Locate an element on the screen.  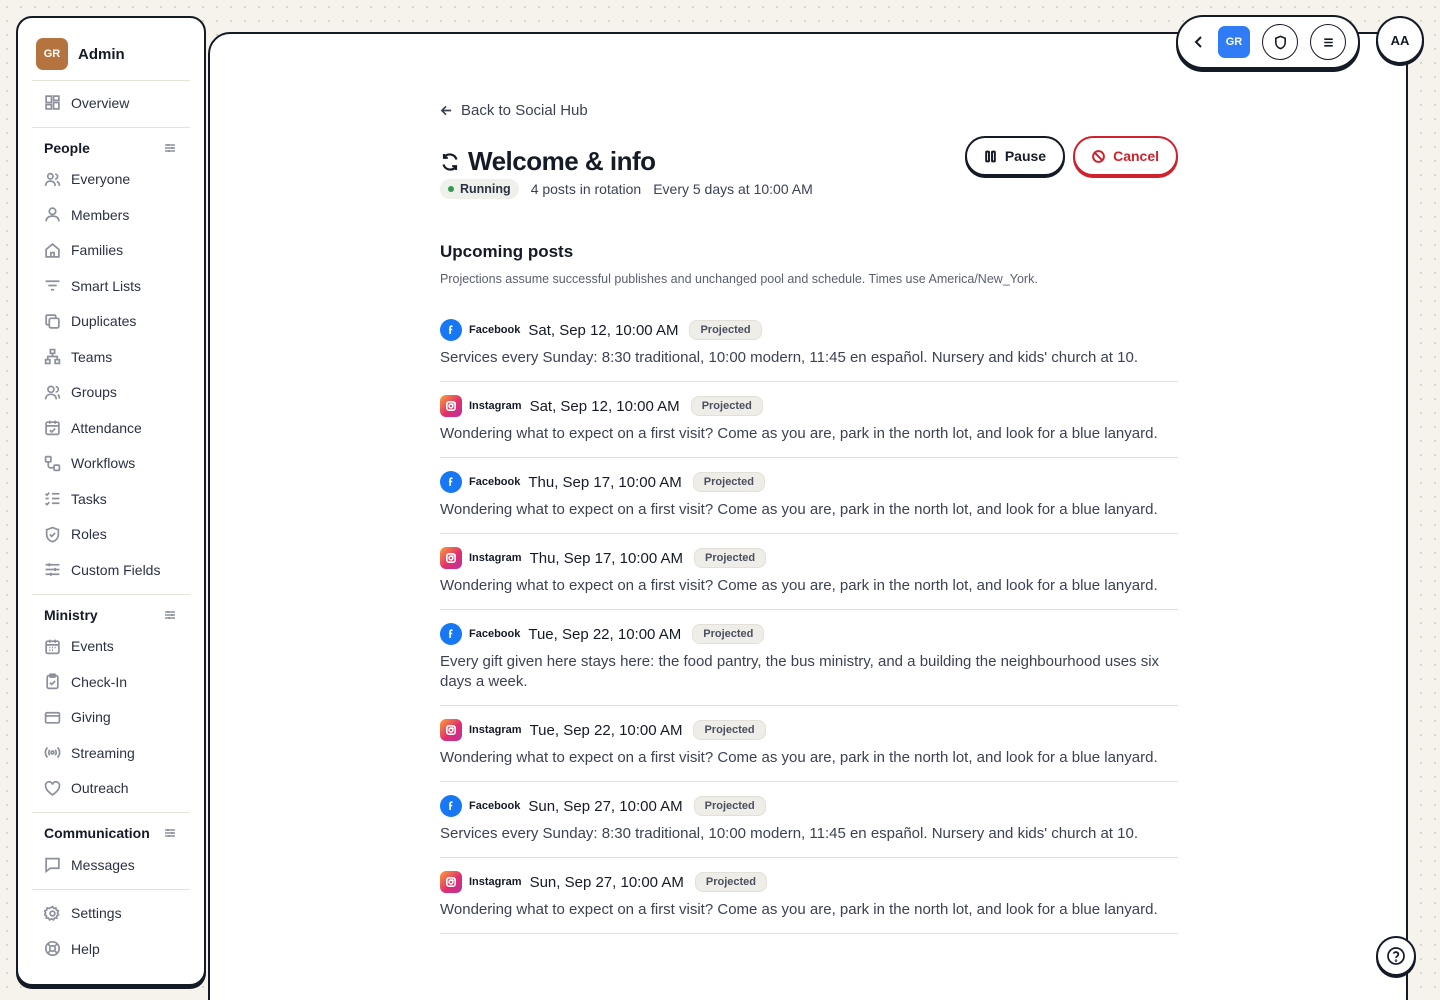
sidebar-item-messages: Messages is located at coordinates (111, 865).